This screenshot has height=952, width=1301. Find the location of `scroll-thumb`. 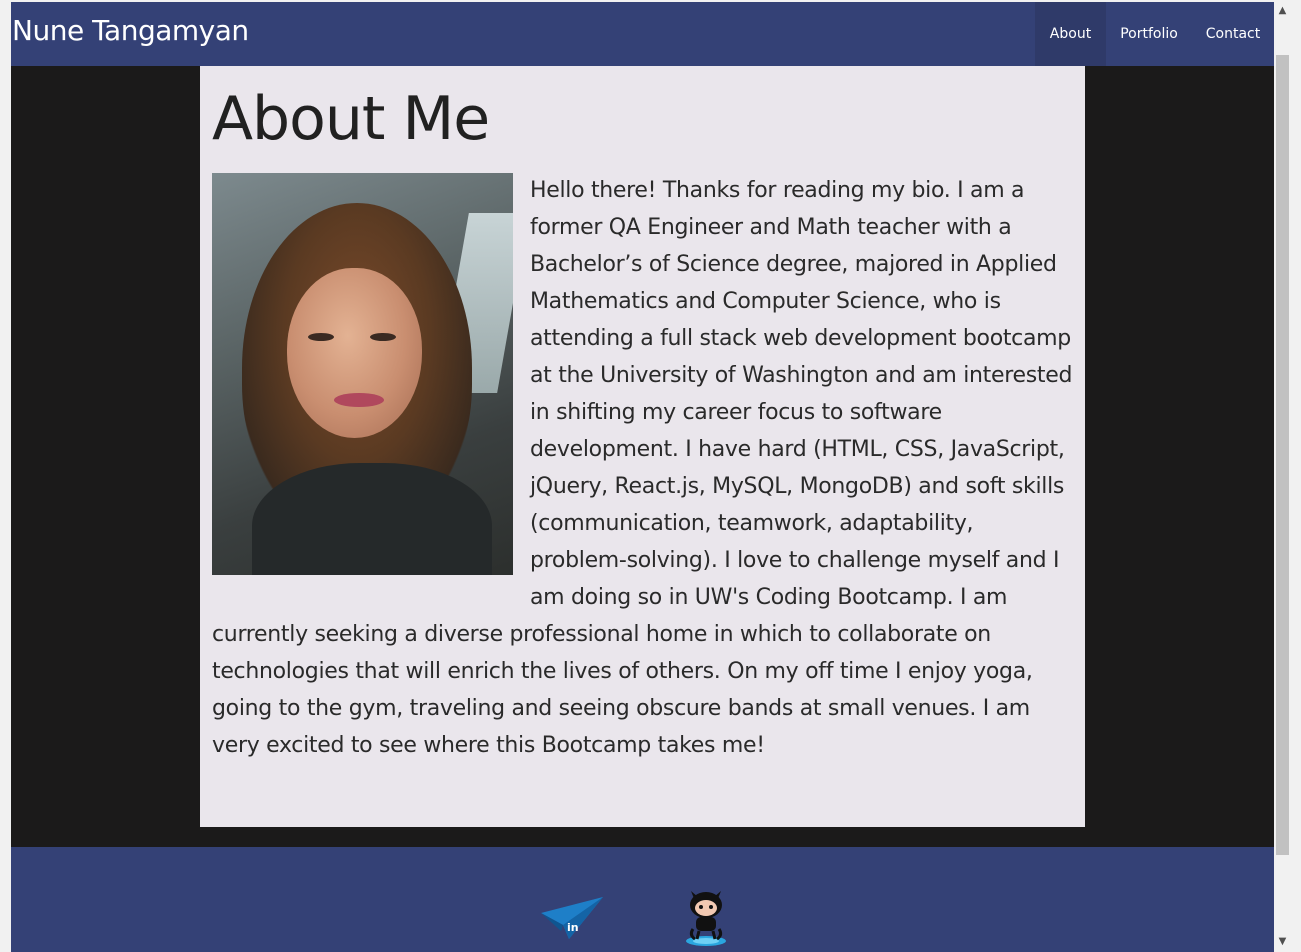

scroll-thumb is located at coordinates (1282, 455).